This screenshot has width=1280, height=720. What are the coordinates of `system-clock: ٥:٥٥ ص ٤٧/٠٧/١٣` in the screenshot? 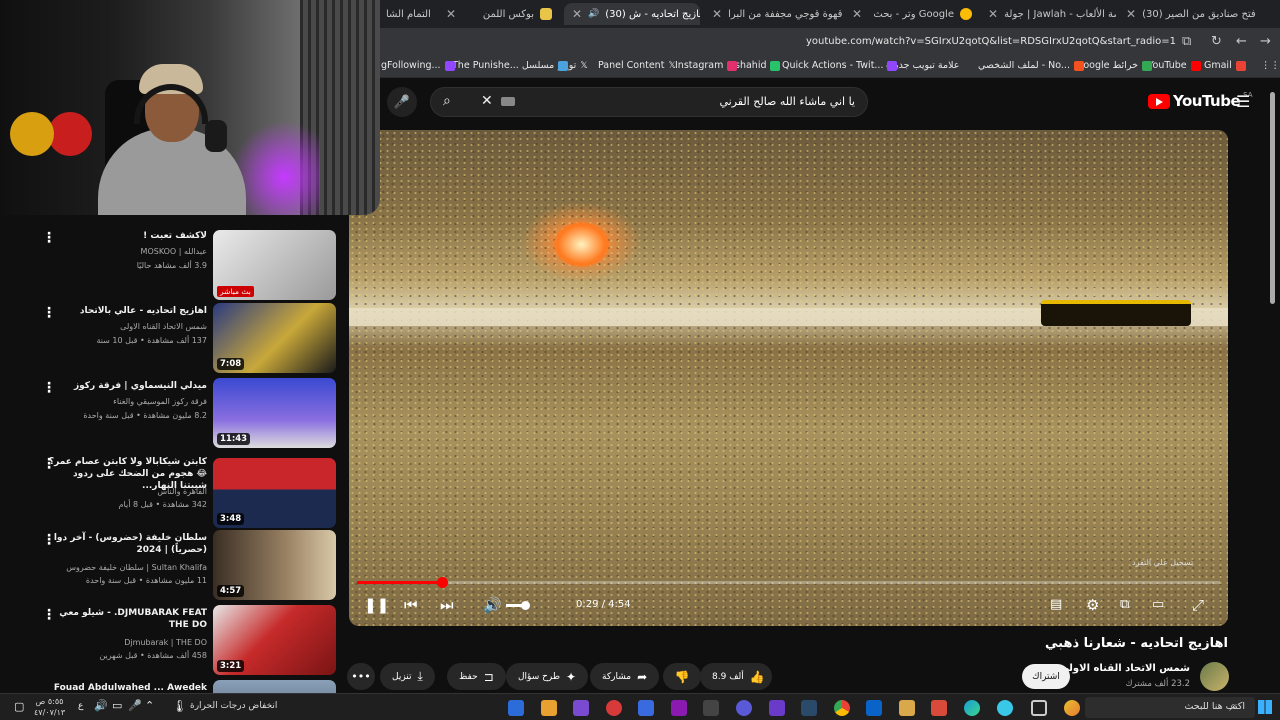 It's located at (49, 707).